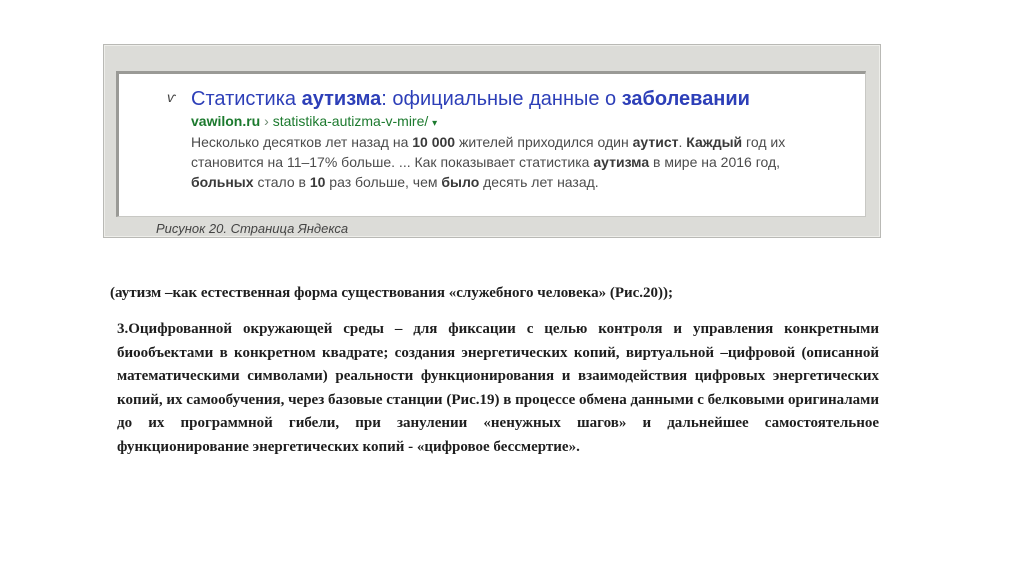 This screenshot has width=1024, height=574. I want to click on url-menu-caret-icon: ▾, so click(434, 123).